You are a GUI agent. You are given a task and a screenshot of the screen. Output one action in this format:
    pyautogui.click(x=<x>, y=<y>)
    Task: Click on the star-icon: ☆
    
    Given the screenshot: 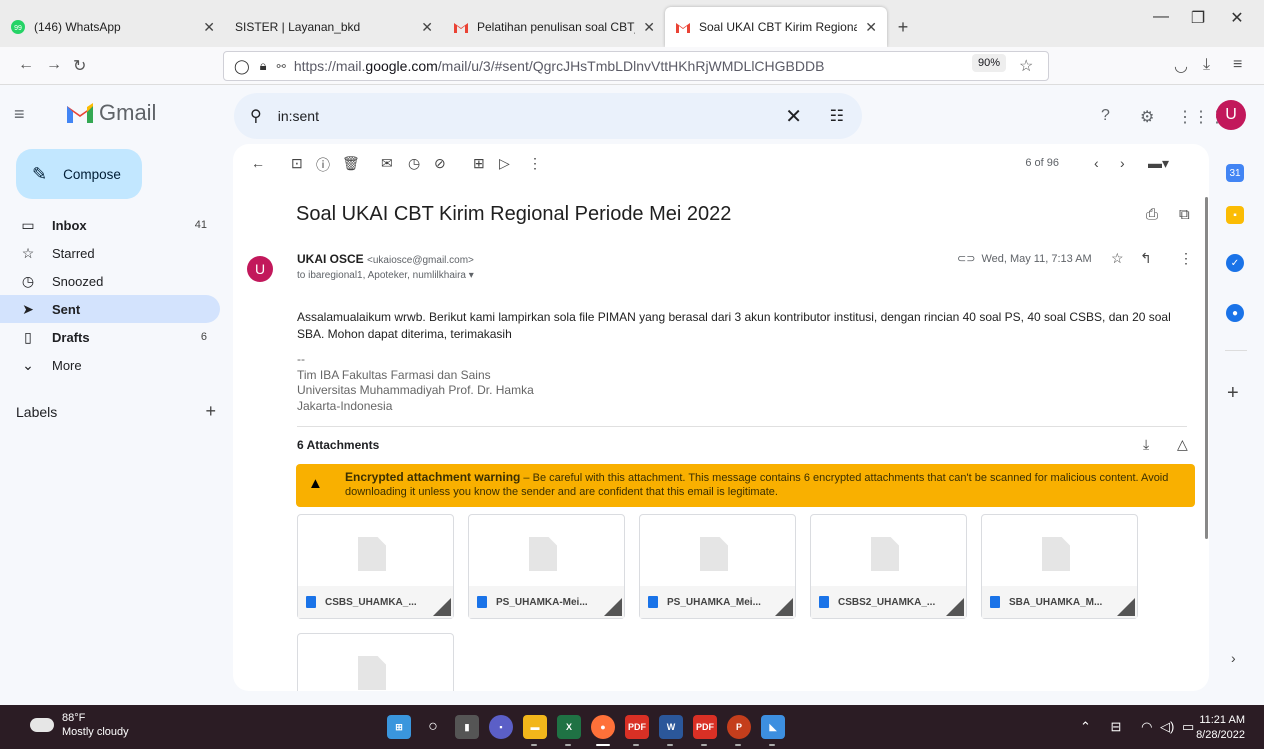 What is the action you would take?
    pyautogui.click(x=1117, y=258)
    